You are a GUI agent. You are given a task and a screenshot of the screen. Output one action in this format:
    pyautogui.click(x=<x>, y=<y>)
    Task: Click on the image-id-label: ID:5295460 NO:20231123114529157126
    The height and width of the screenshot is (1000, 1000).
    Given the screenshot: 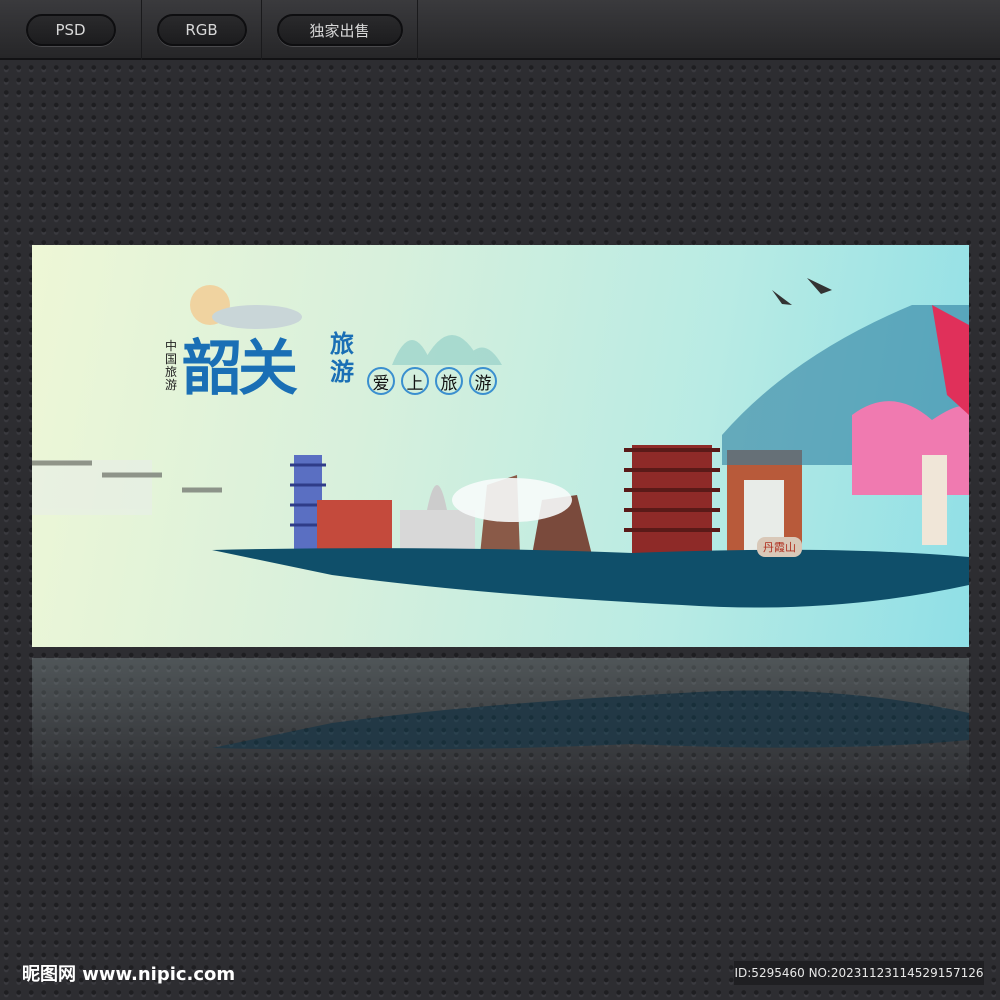 What is the action you would take?
    pyautogui.click(x=859, y=973)
    